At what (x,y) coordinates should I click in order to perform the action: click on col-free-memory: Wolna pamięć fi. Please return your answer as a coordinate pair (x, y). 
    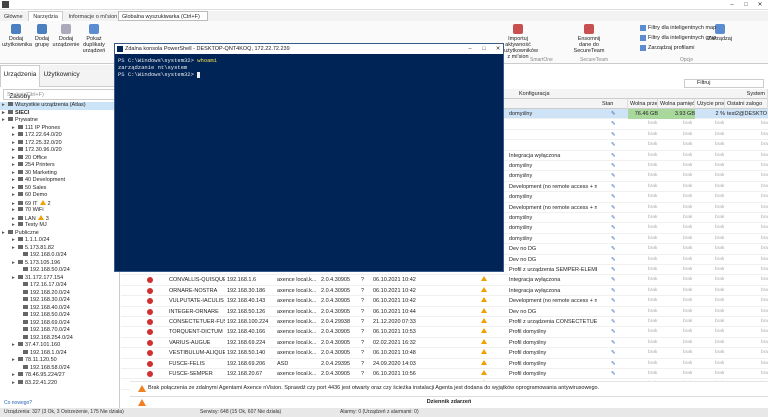
    Looking at the image, I should click on (676, 104).